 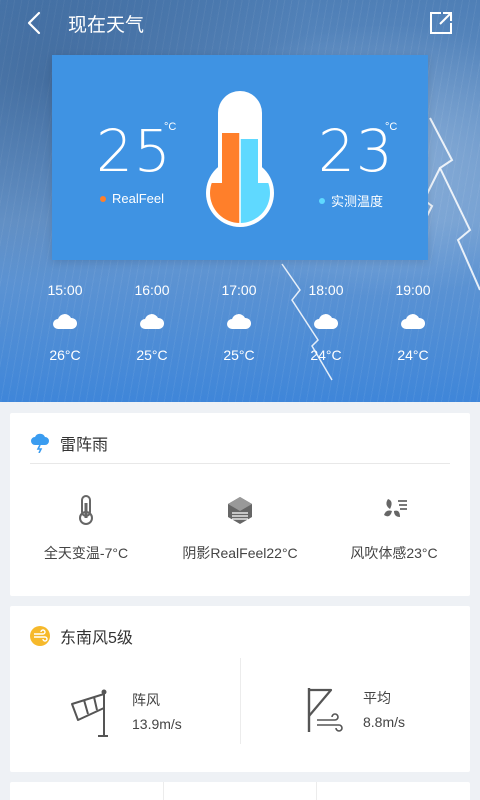 I want to click on realfeel-temperature: 25, so click(x=134, y=151).